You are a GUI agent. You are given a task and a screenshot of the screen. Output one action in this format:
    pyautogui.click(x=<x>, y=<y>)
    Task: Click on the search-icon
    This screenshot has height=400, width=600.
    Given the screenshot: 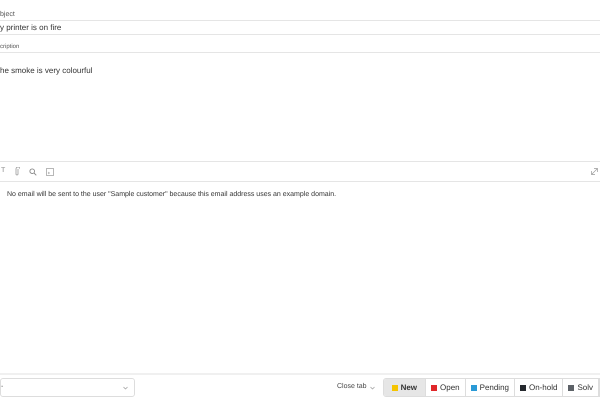 What is the action you would take?
    pyautogui.click(x=33, y=172)
    